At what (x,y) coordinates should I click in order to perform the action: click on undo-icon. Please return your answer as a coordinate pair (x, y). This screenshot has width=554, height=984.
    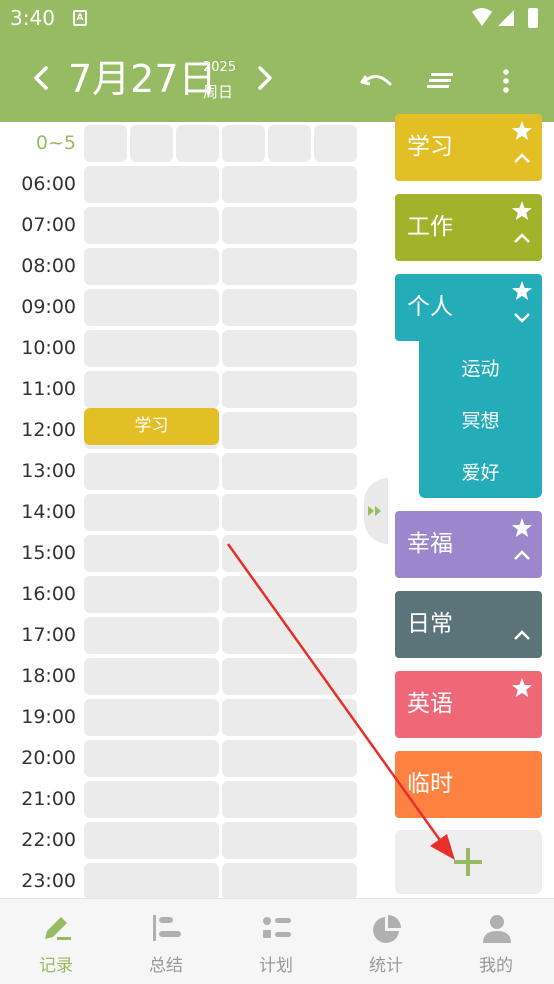
    Looking at the image, I should click on (377, 81).